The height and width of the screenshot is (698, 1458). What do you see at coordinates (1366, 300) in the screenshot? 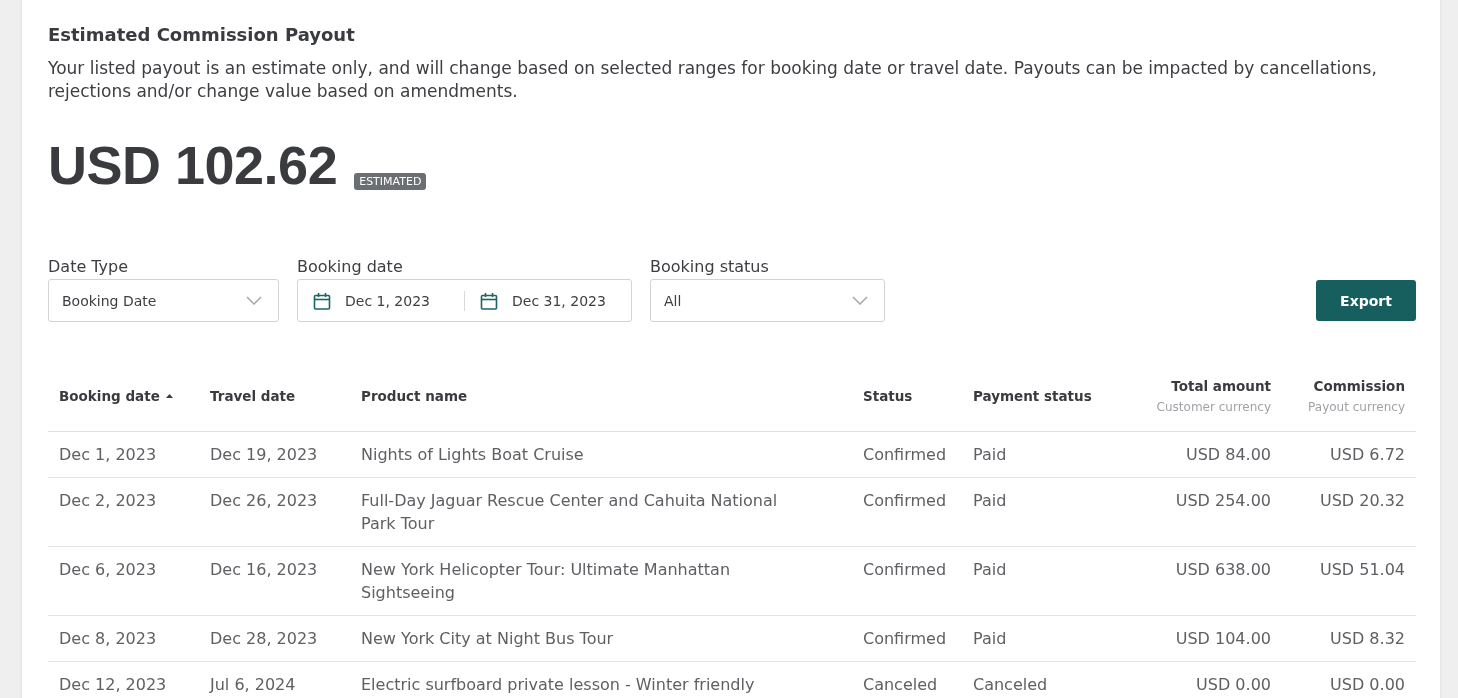
I see `export-button: Export` at bounding box center [1366, 300].